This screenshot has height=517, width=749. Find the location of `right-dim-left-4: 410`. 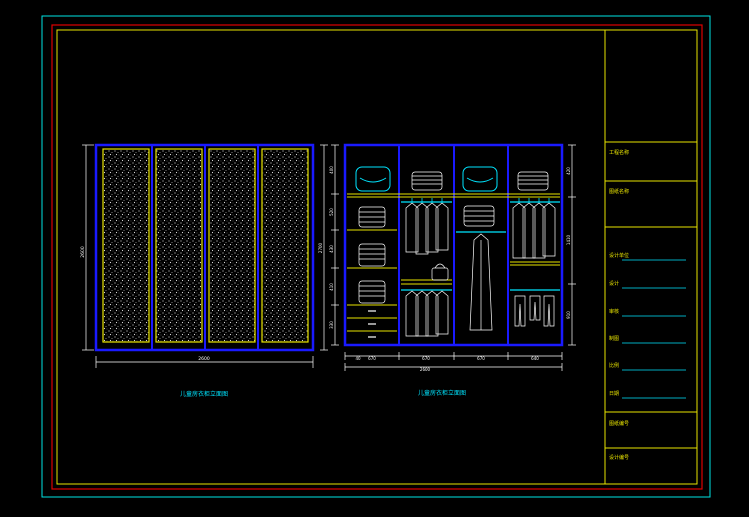

right-dim-left-4: 410 is located at coordinates (331, 287).